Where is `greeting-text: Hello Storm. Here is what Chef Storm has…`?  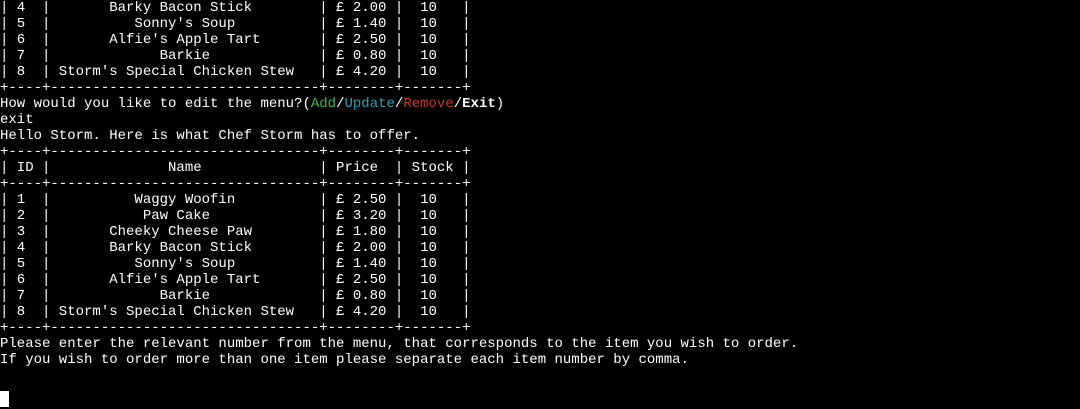
greeting-text: Hello Storm. Here is what Chef Storm has… is located at coordinates (210, 136).